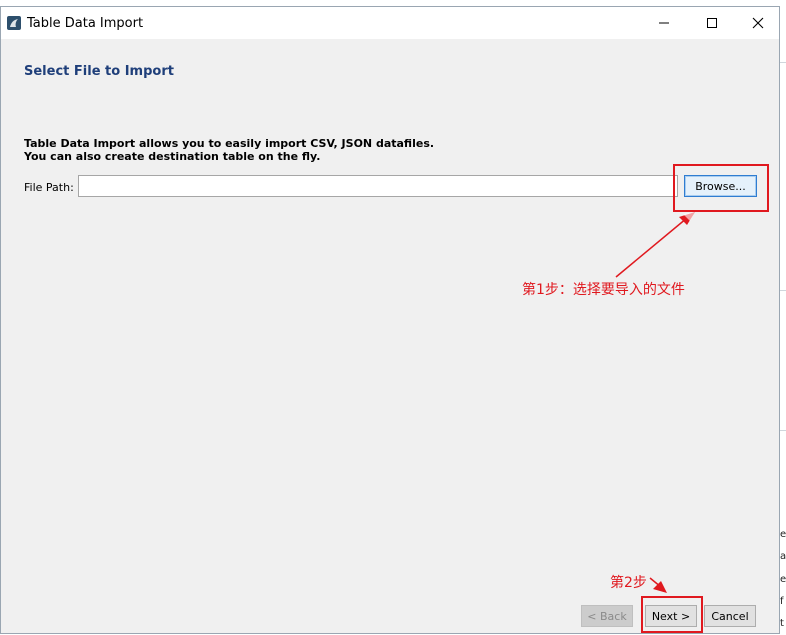 The image size is (786, 635). What do you see at coordinates (655, 245) in the screenshot?
I see `step1-arrow` at bounding box center [655, 245].